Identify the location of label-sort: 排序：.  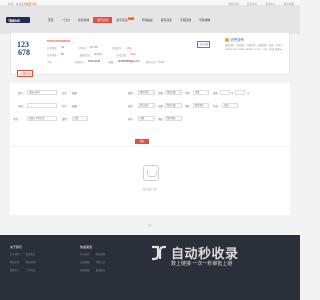
(132, 106).